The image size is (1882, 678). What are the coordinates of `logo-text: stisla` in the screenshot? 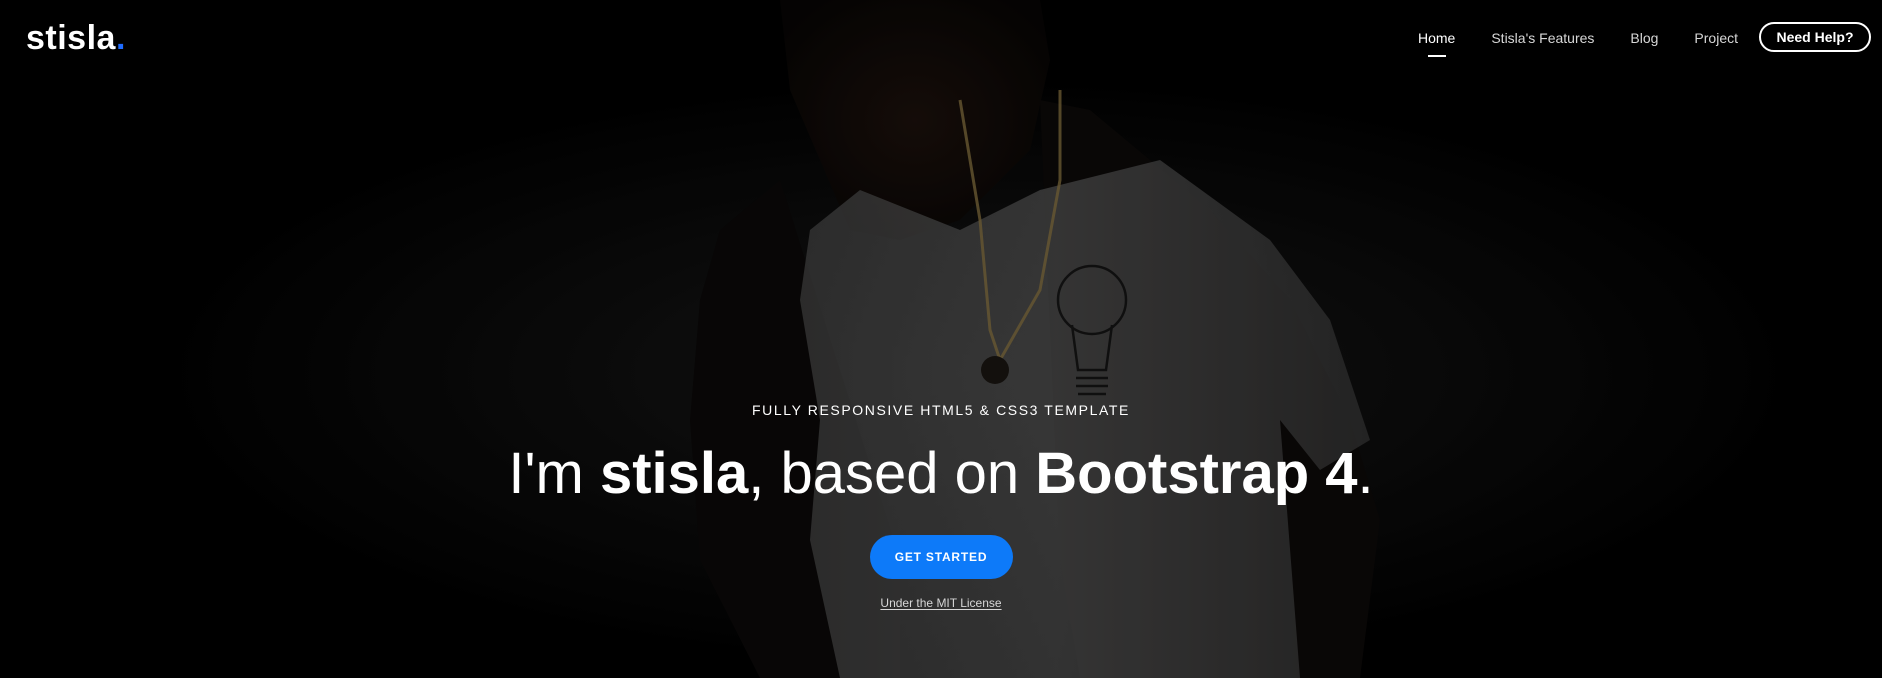 It's located at (71, 38).